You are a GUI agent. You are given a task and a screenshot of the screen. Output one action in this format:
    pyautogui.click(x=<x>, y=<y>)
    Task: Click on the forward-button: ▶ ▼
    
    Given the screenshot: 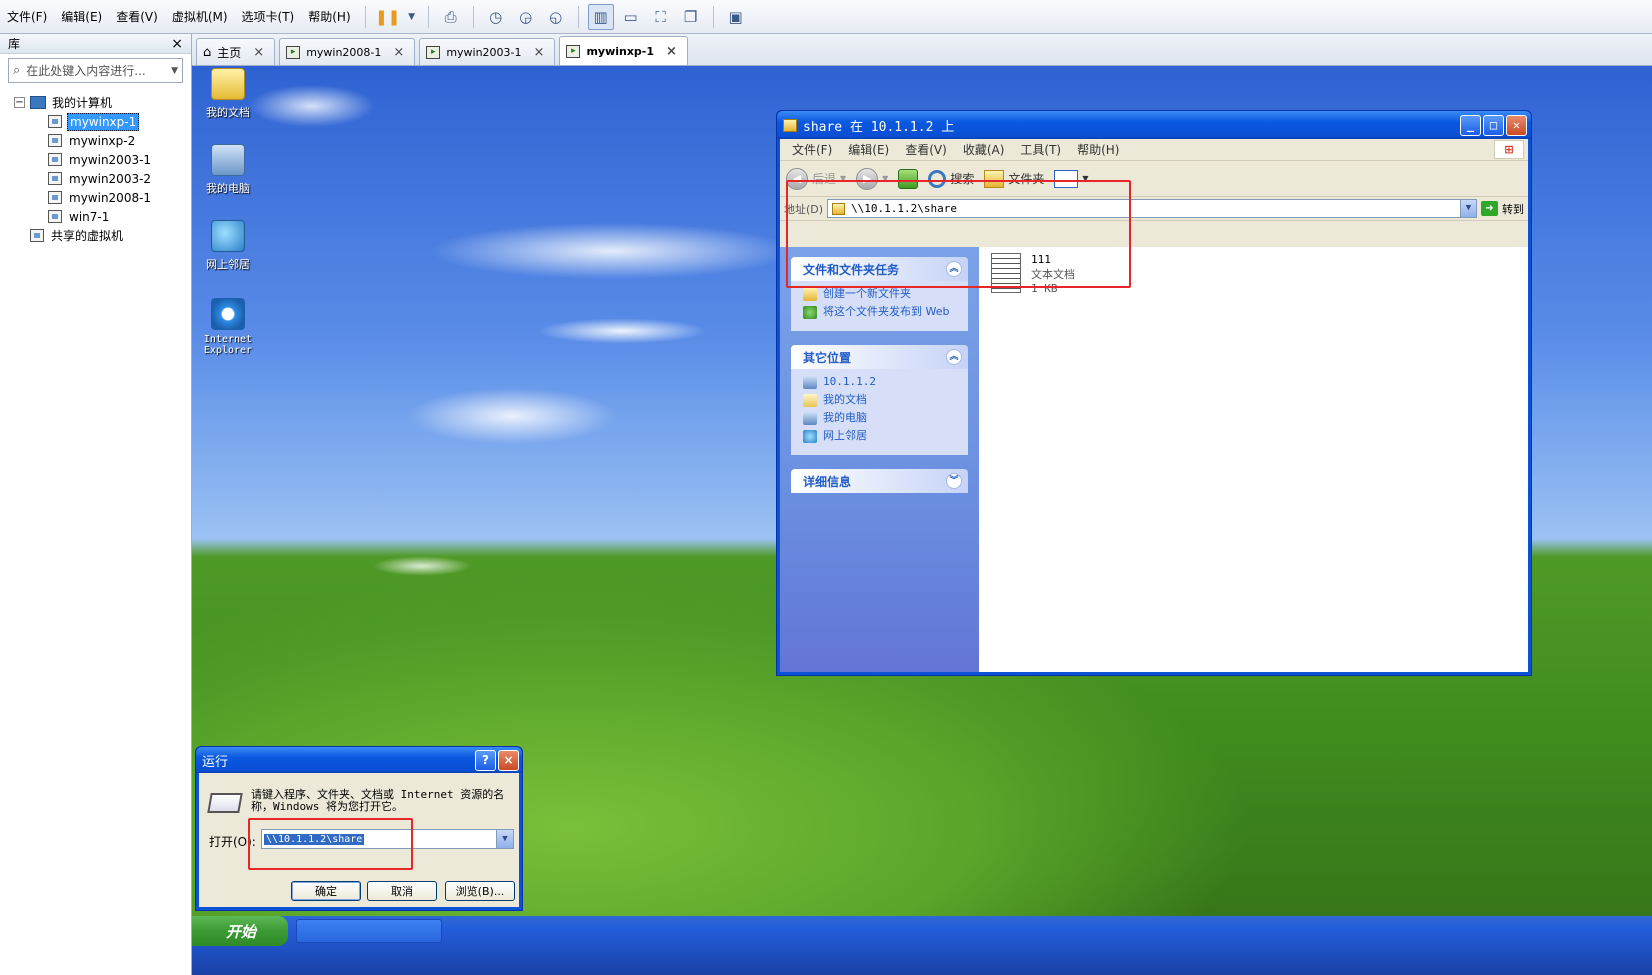 What is the action you would take?
    pyautogui.click(x=872, y=178)
    